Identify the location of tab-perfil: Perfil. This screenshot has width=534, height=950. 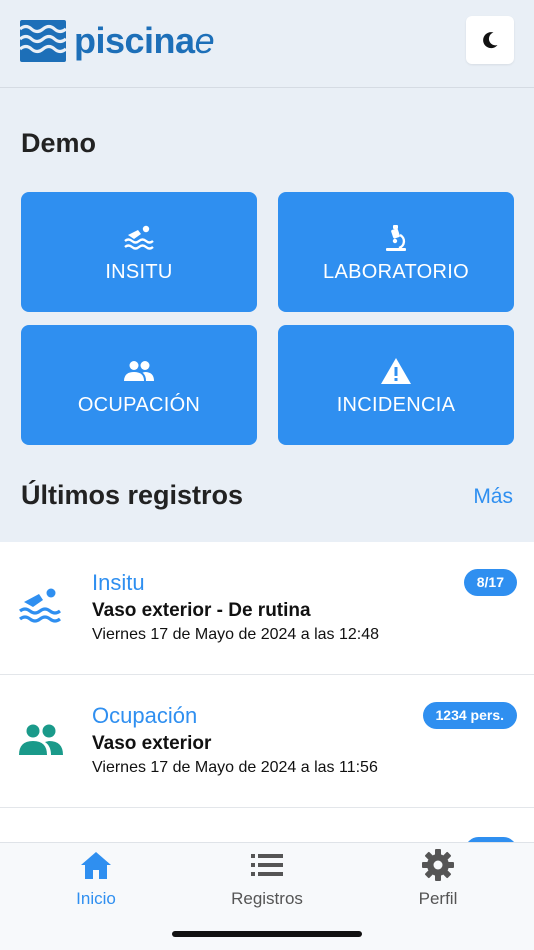
(438, 883).